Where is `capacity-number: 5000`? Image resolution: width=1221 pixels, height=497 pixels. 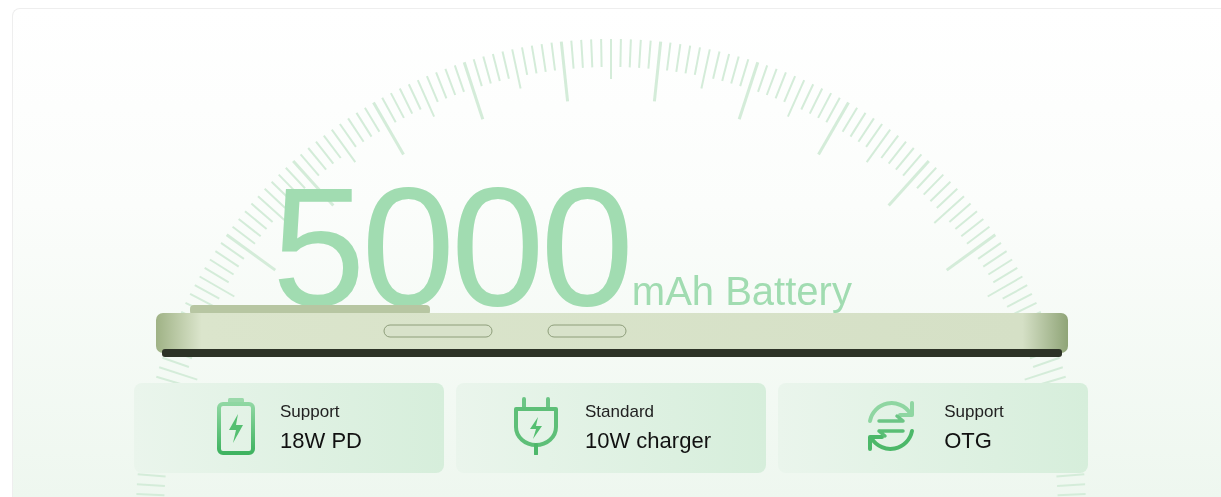
capacity-number: 5000 is located at coordinates (451, 247).